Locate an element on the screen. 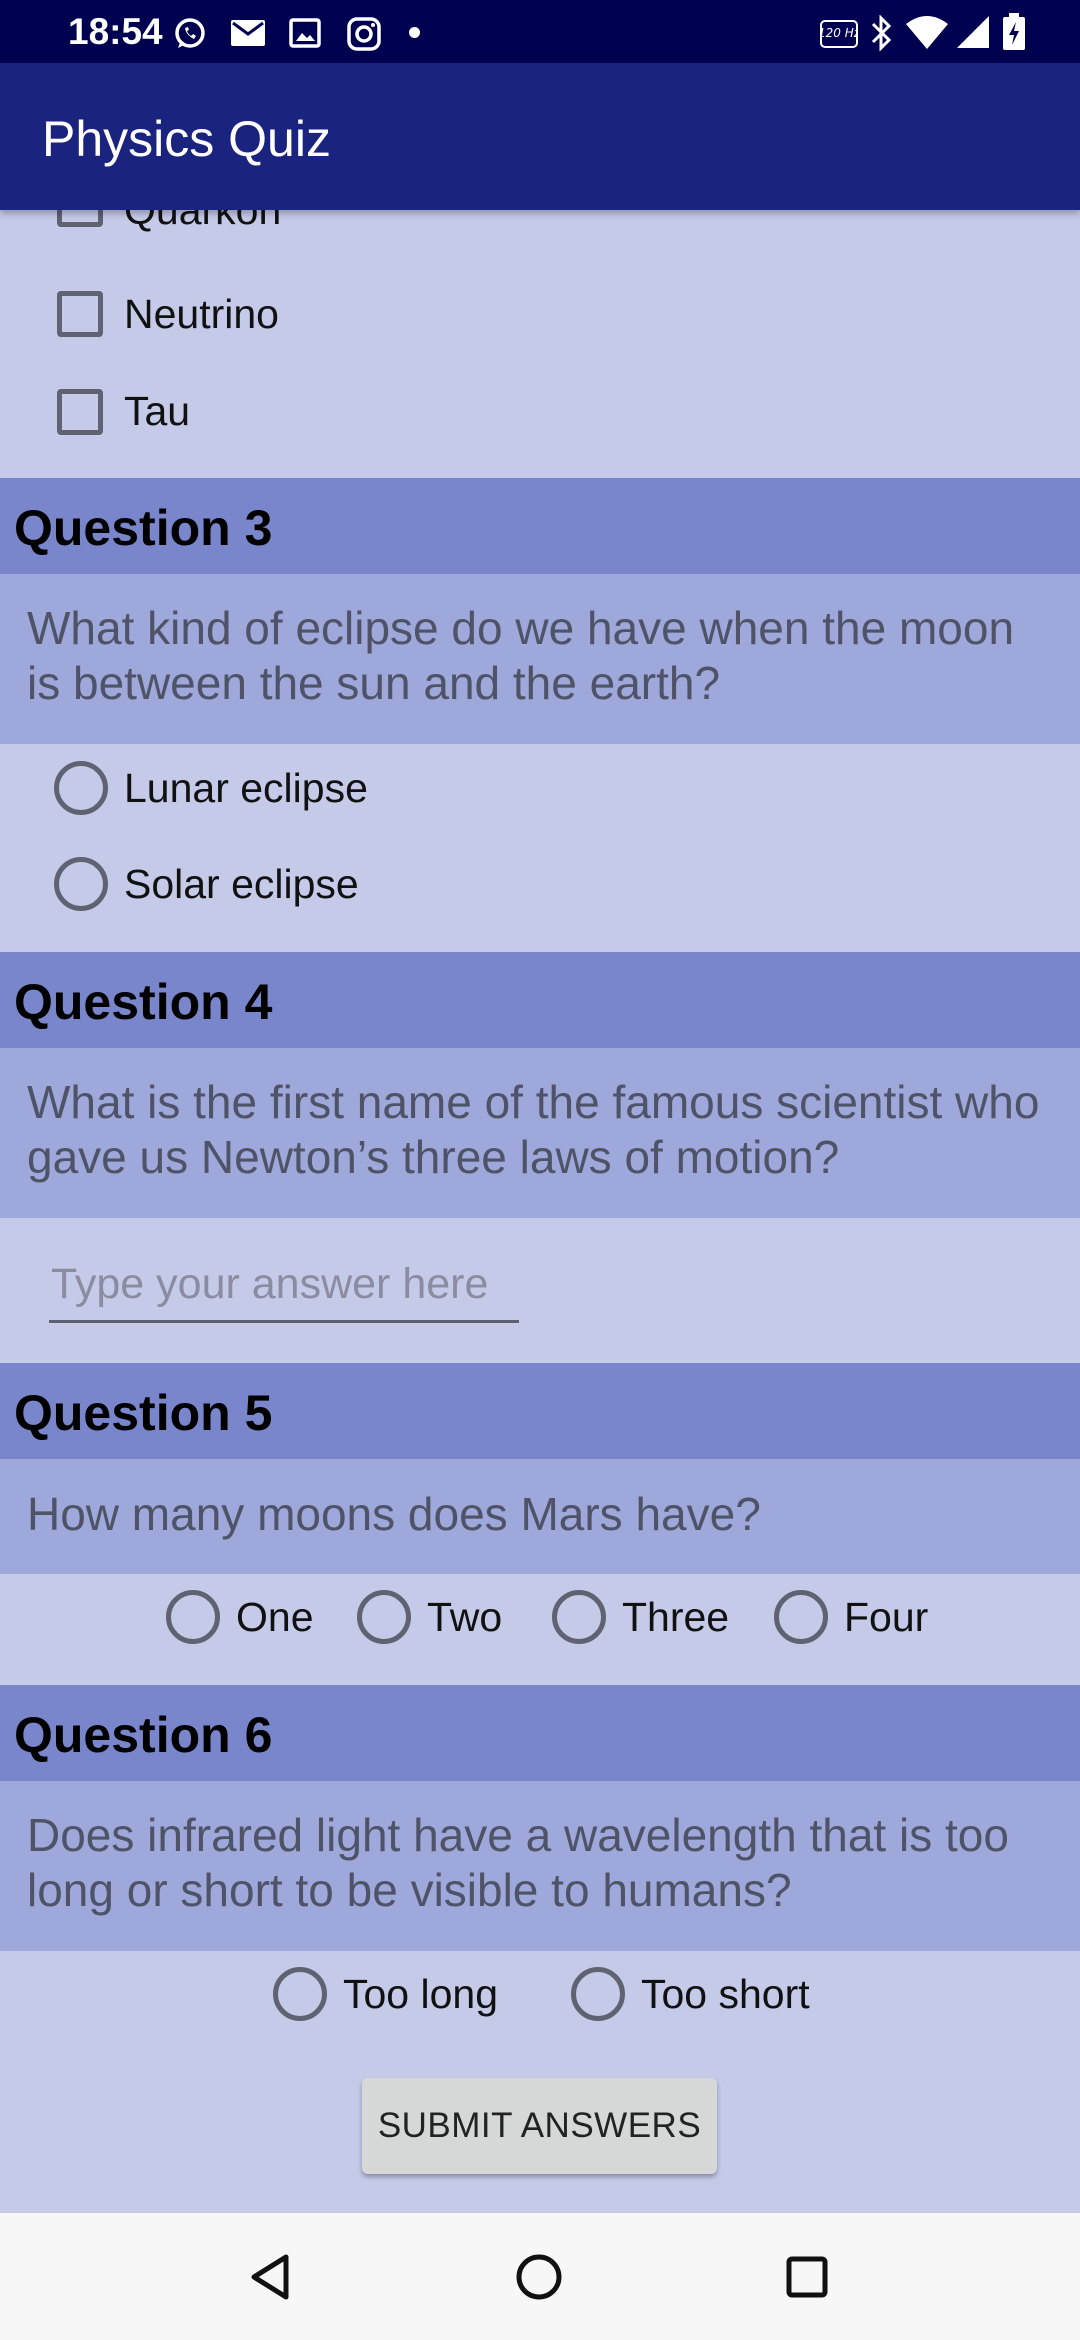 This screenshot has width=1080, height=2340. clock: 18:54 is located at coordinates (115, 31).